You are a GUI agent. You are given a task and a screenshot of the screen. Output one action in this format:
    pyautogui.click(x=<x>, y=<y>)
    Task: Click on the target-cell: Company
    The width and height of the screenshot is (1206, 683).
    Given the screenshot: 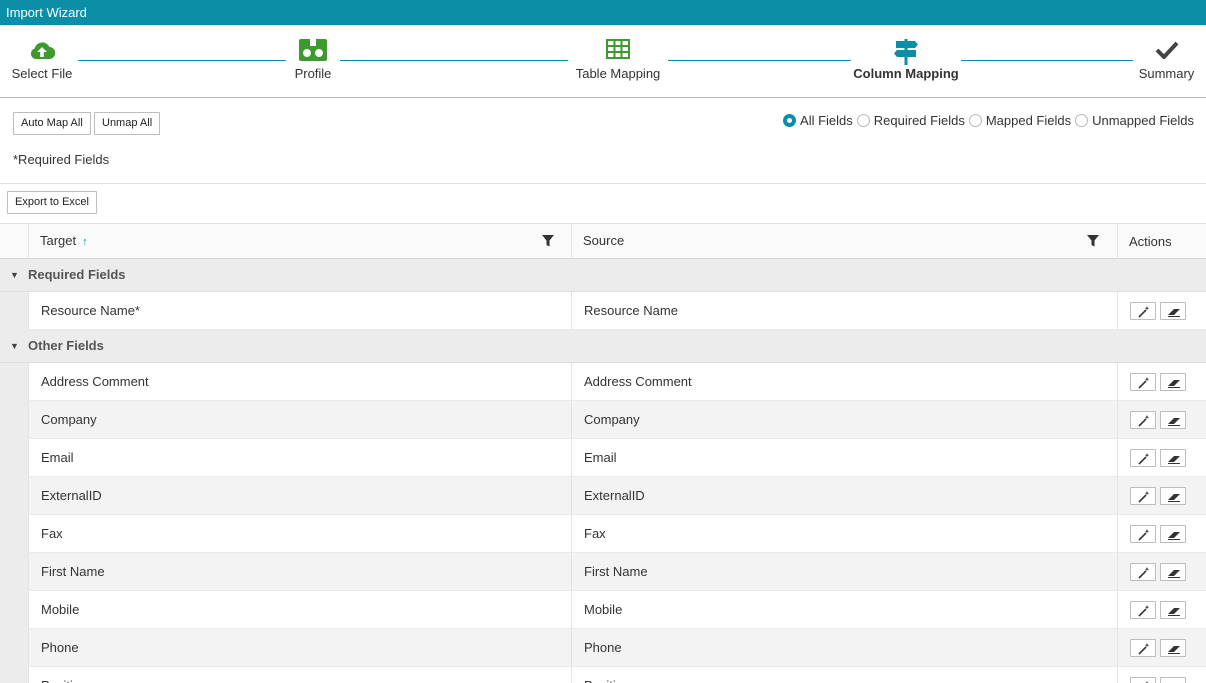 What is the action you would take?
    pyautogui.click(x=299, y=419)
    